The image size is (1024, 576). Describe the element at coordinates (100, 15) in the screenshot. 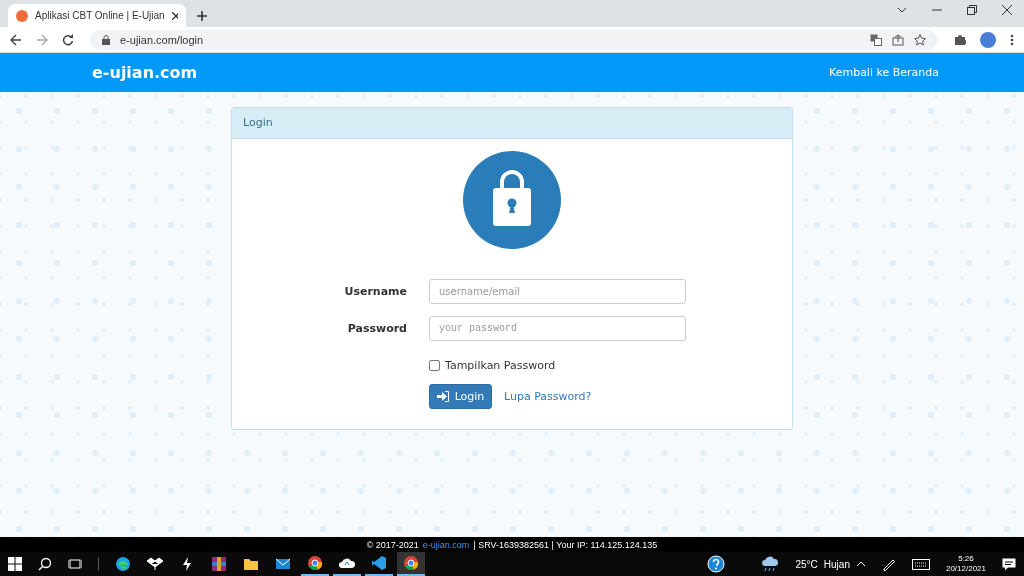

I see `tab-title: Aplikasi CBT Online | E-Ujian` at that location.